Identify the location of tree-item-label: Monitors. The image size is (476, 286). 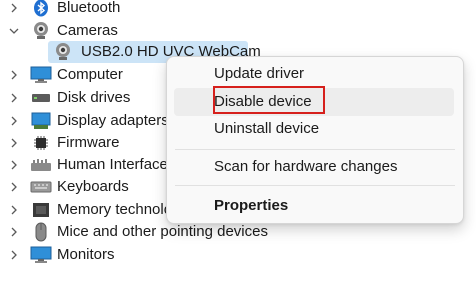
(86, 254).